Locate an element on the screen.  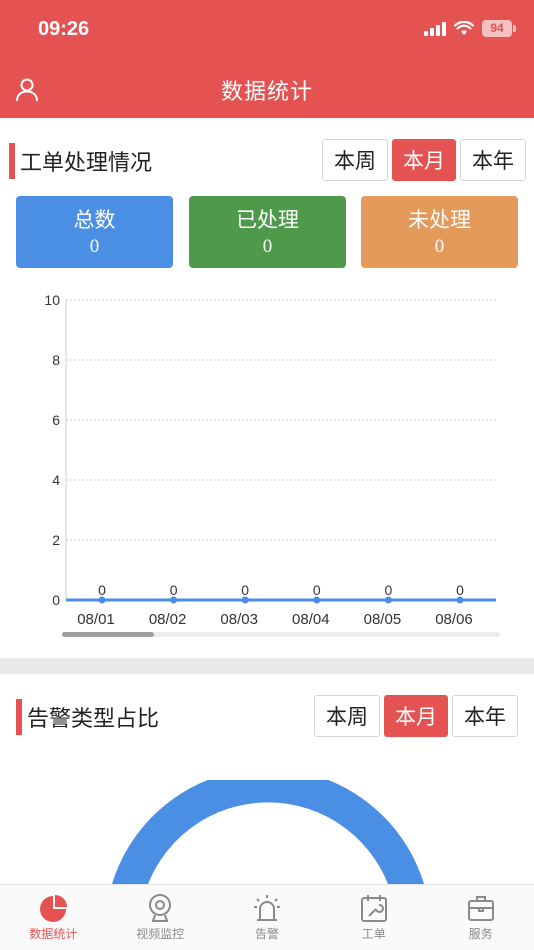
alarm-period-week-button: 本周 is located at coordinates (347, 716).